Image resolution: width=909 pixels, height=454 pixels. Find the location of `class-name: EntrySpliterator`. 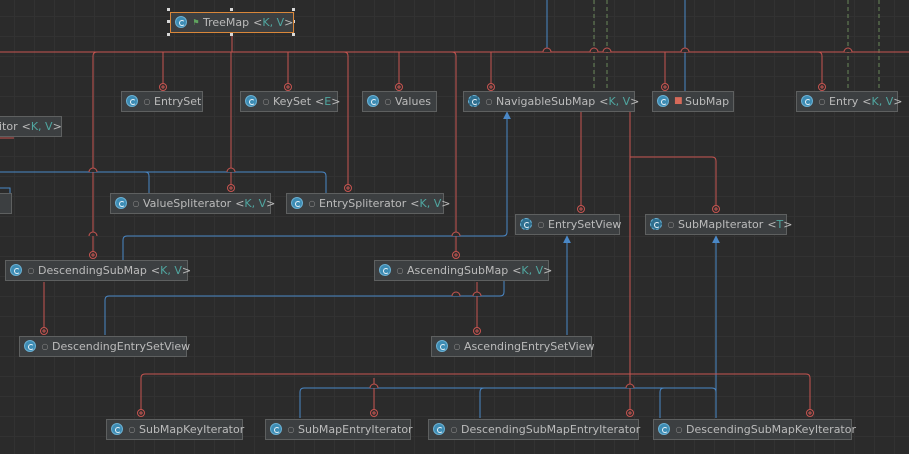

class-name: EntrySpliterator is located at coordinates (363, 203).